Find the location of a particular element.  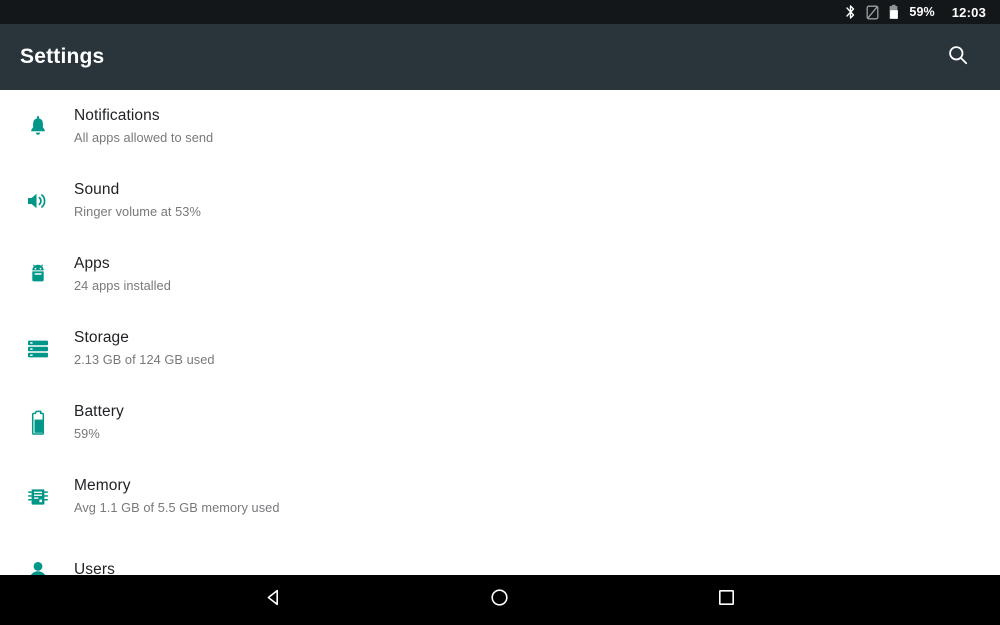

settings-row-title: Sound is located at coordinates (97, 190).